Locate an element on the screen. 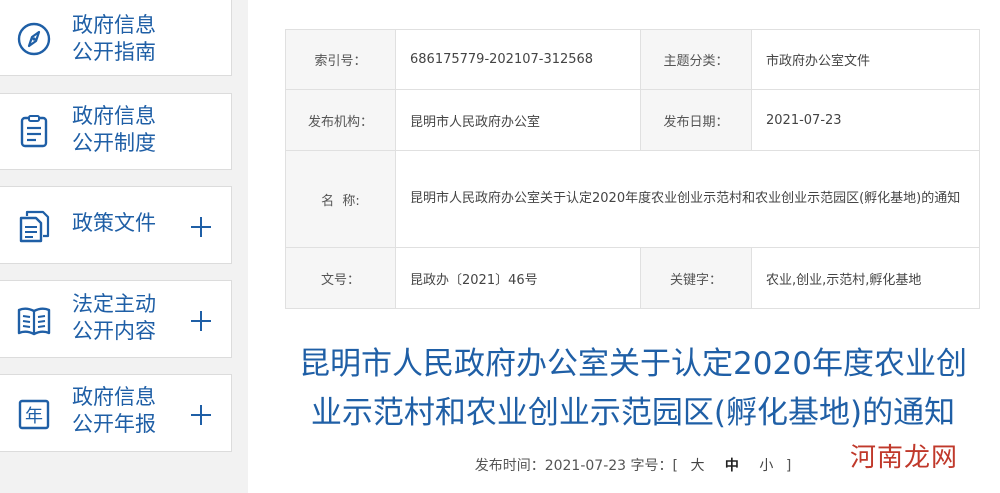  year-report-icon: 年 is located at coordinates (34, 414).